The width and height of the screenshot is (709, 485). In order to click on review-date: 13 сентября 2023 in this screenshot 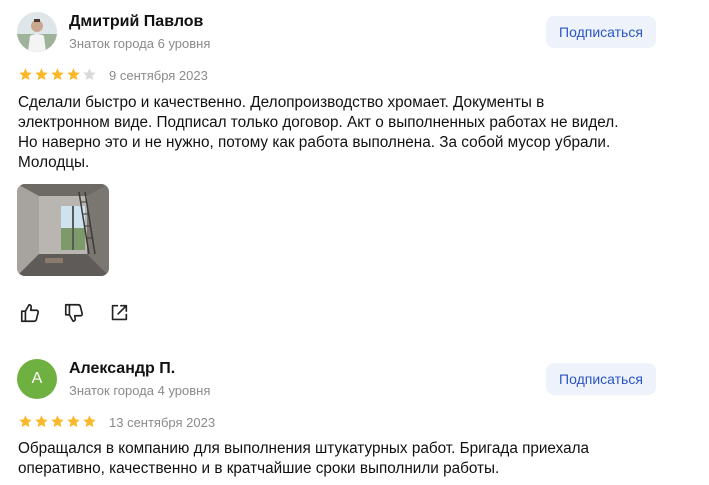, I will do `click(162, 422)`.